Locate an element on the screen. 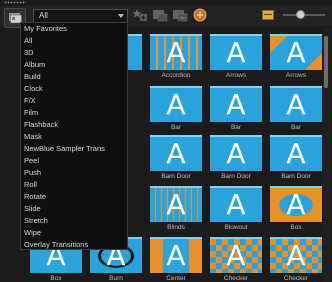 The image size is (332, 282). category-option: Album is located at coordinates (74, 65).